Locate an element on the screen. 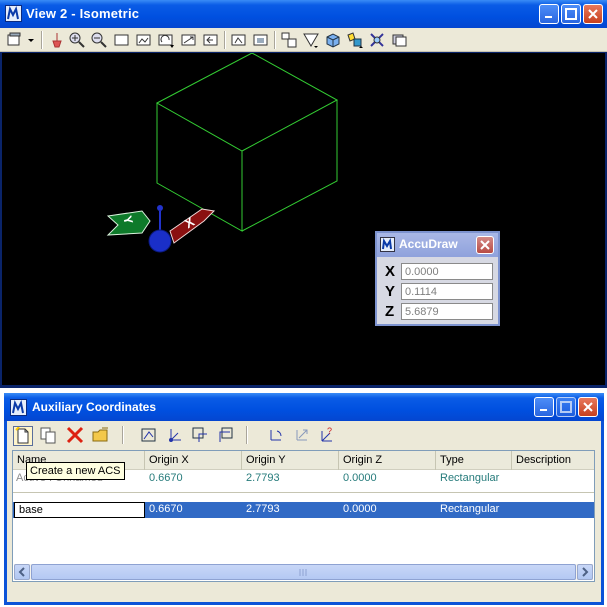 The height and width of the screenshot is (607, 607). accudraw-titlebar: AccuDraw is located at coordinates (437, 245).